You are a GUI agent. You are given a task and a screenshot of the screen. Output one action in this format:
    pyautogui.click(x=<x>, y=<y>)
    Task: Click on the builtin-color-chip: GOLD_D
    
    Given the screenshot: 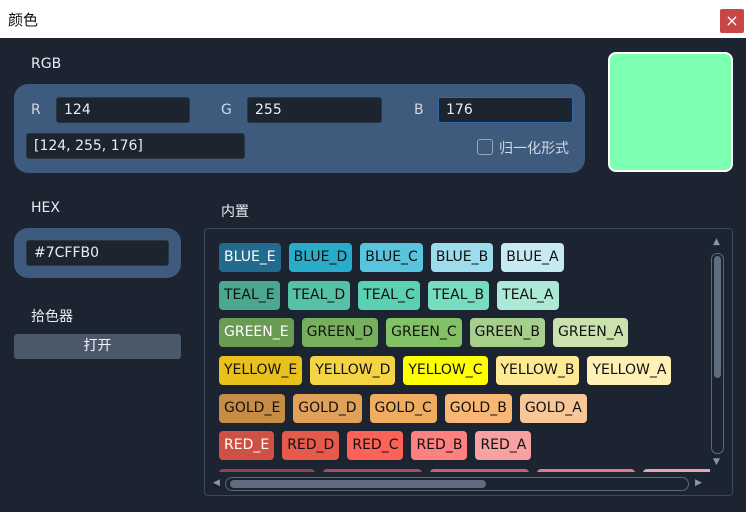 What is the action you would take?
    pyautogui.click(x=327, y=408)
    